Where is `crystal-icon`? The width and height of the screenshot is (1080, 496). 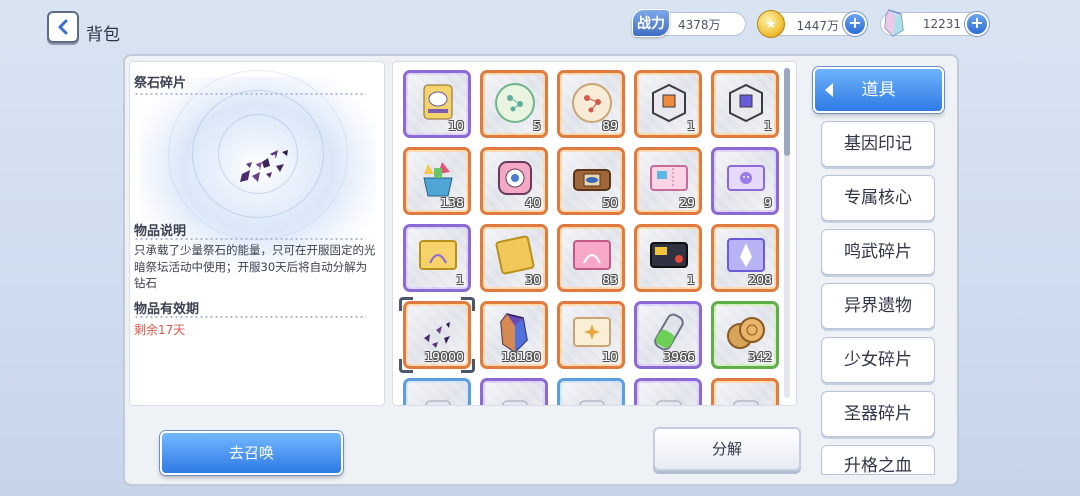 crystal-icon is located at coordinates (514, 333).